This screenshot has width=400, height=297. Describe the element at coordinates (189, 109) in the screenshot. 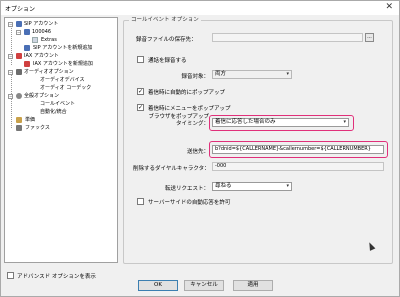

I see `menu-popup-label: 着信時にメニューをポップアップ` at that location.